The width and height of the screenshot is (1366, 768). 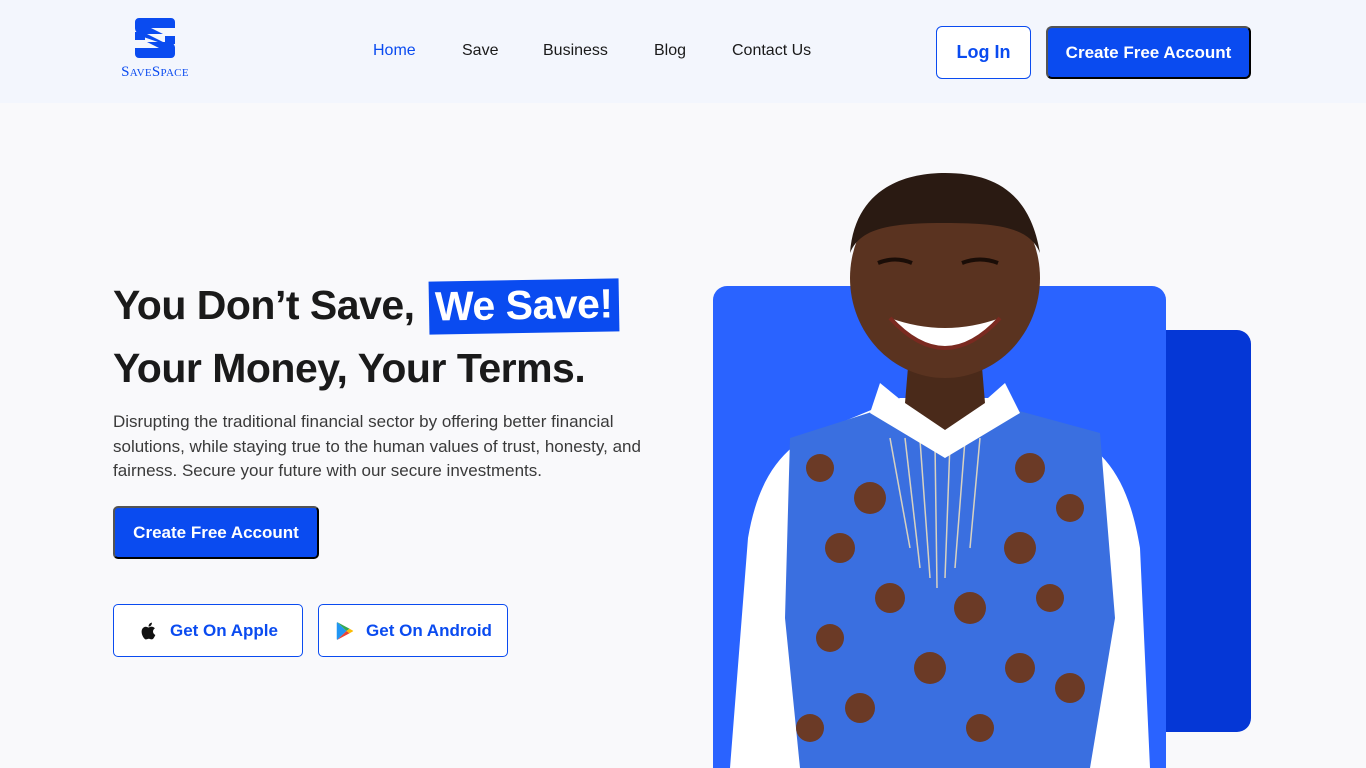 I want to click on apple-icon, so click(x=148, y=630).